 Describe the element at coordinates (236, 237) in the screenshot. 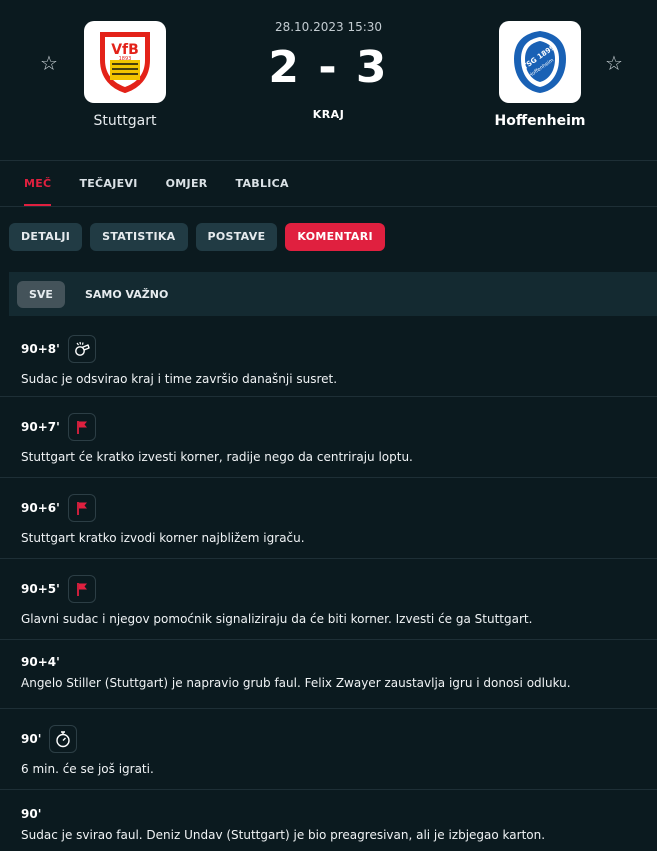

I see `subtab-postave: POSTAVE` at that location.